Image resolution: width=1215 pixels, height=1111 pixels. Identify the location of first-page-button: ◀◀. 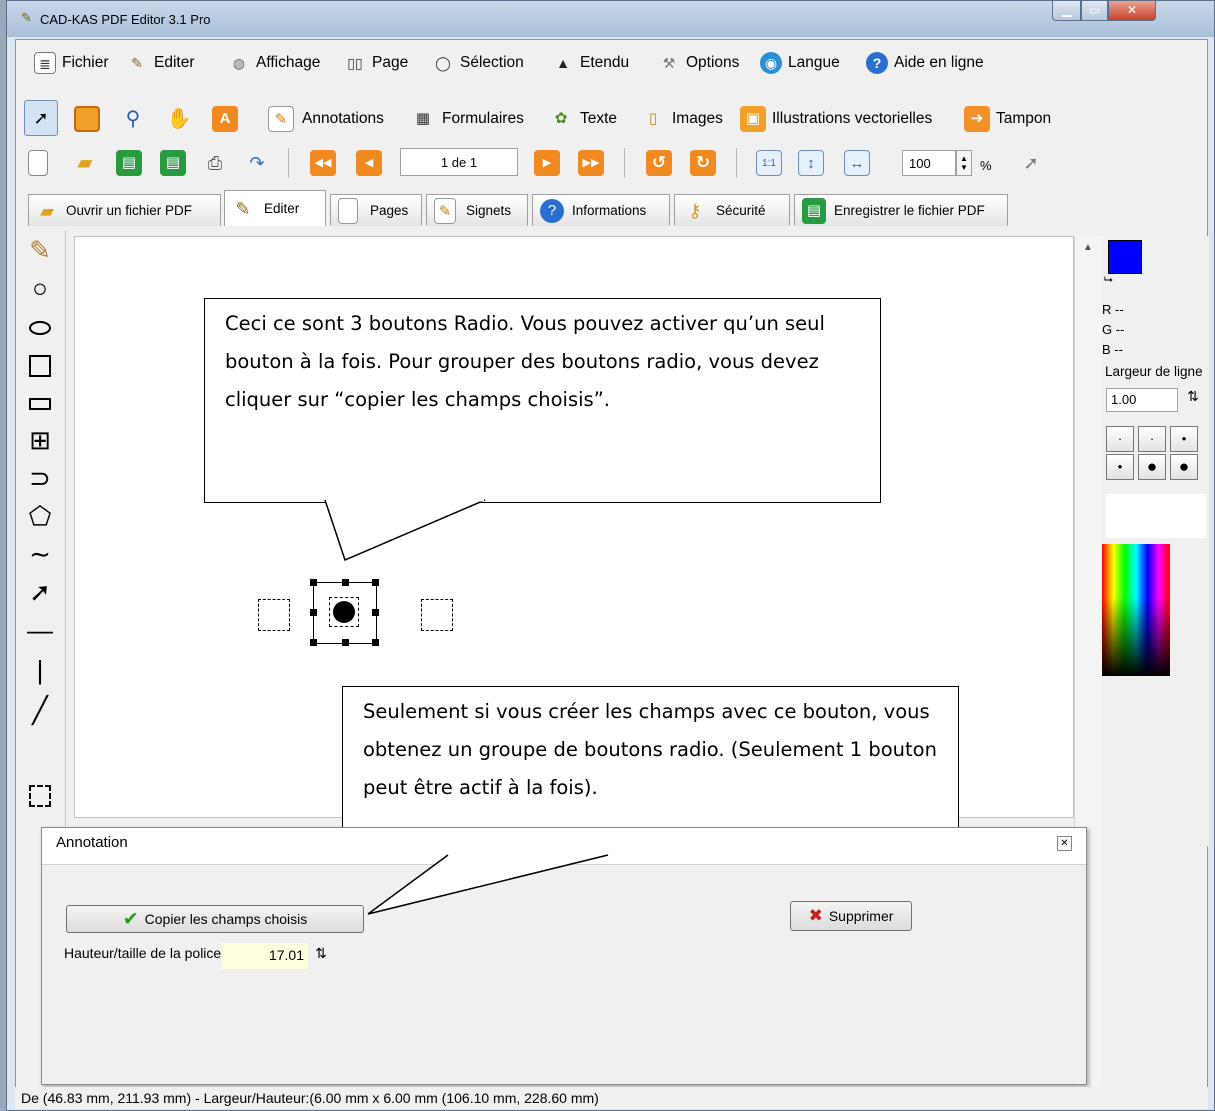
(323, 163).